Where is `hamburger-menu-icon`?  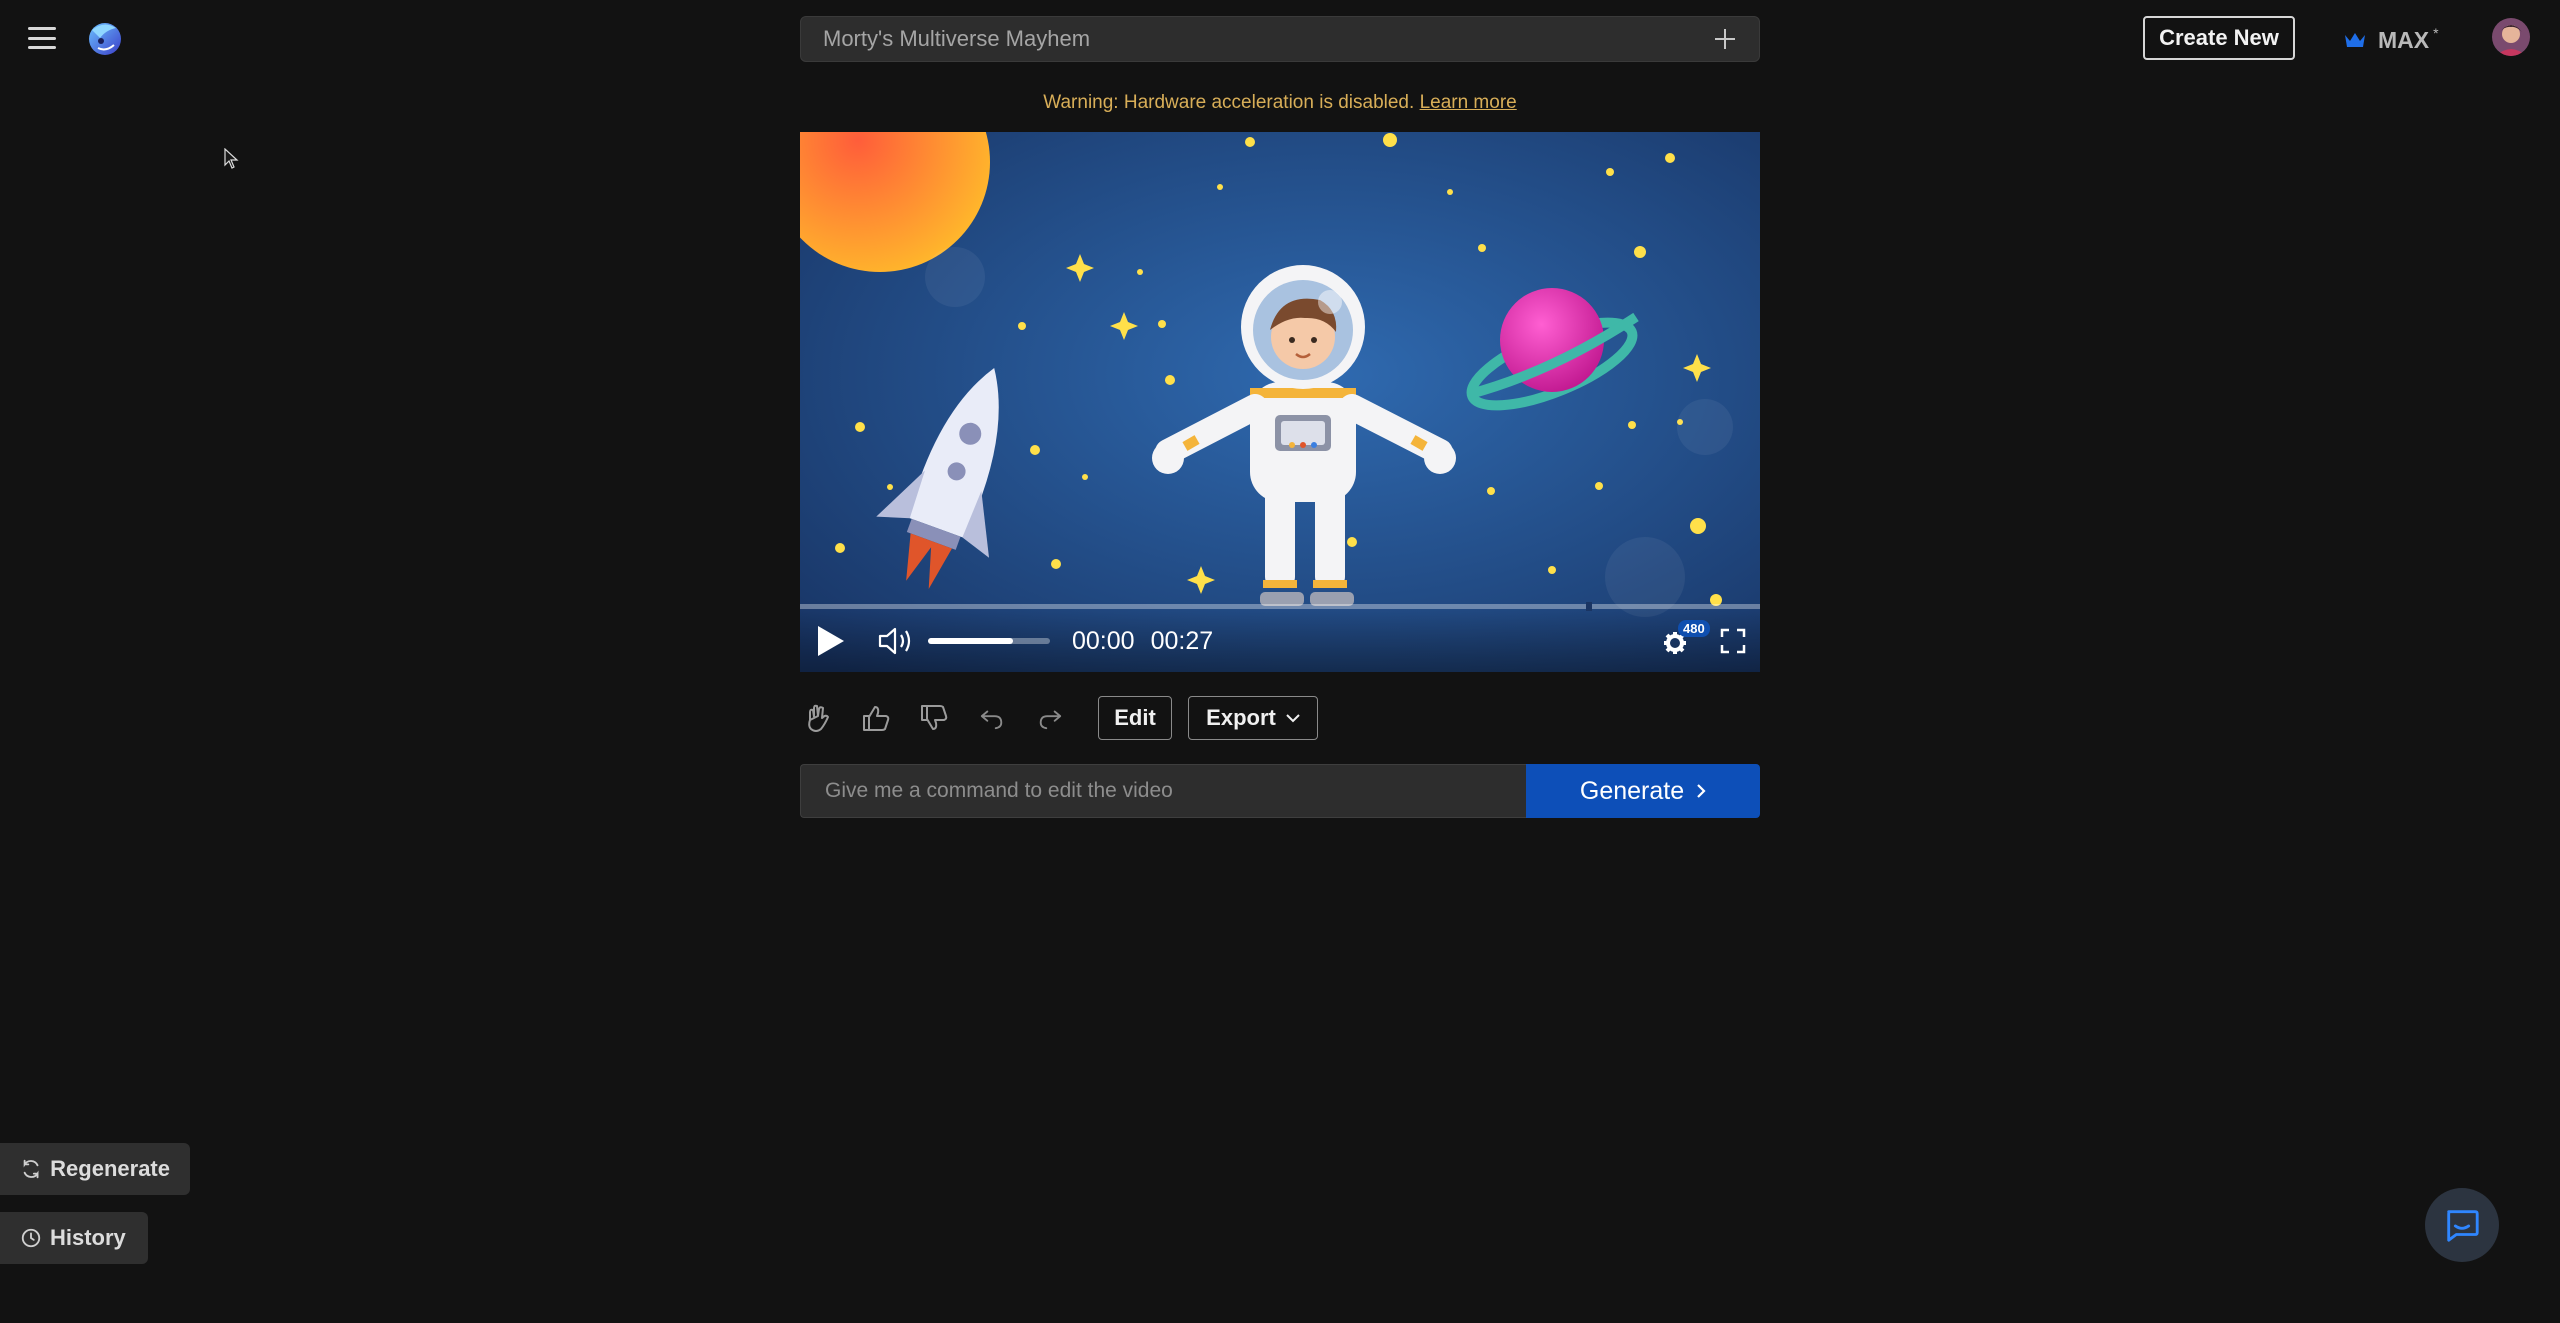 hamburger-menu-icon is located at coordinates (42, 38).